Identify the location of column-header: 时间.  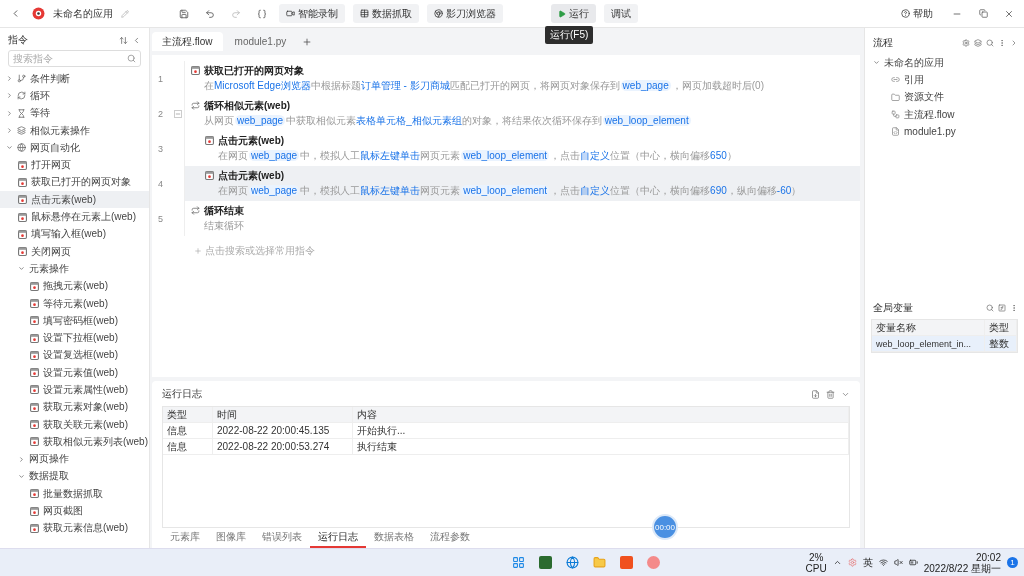
(283, 414).